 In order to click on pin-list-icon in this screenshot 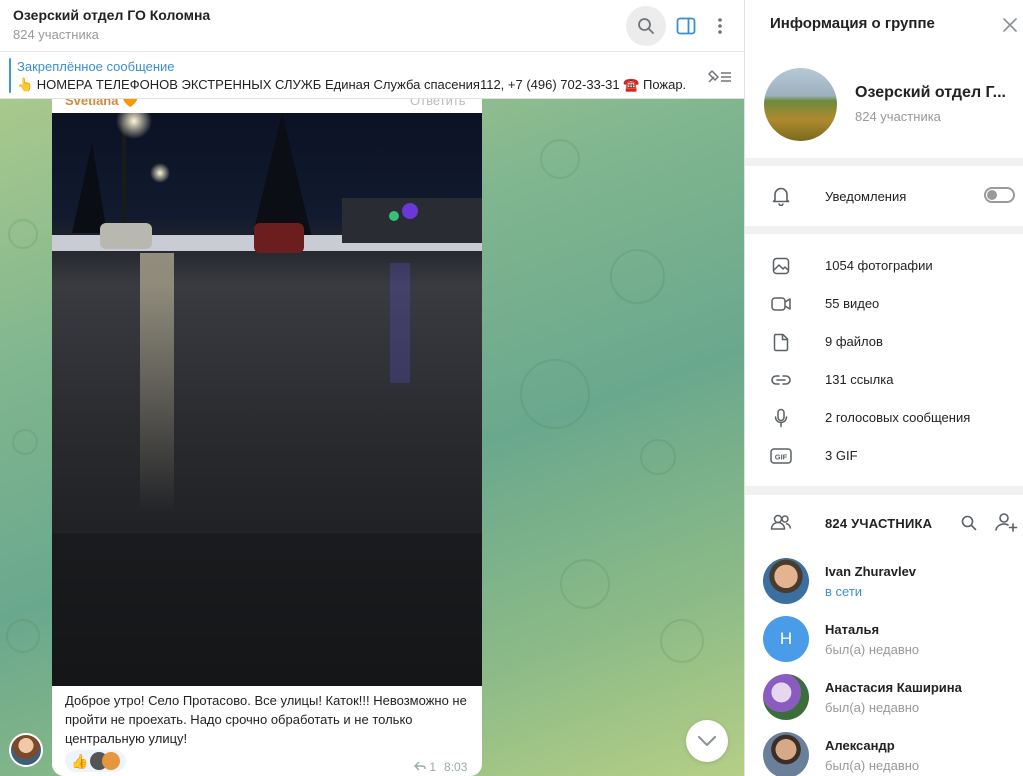, I will do `click(719, 76)`.